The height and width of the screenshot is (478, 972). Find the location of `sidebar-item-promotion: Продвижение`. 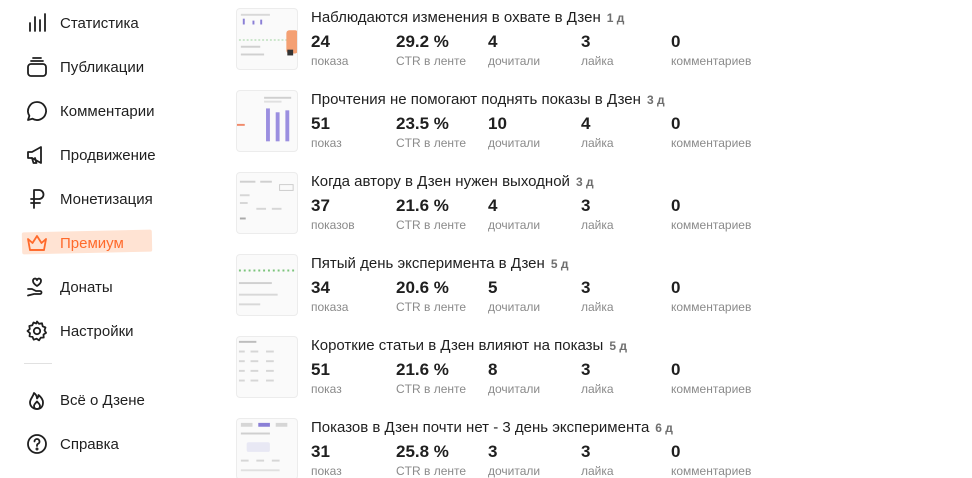

sidebar-item-promotion: Продвижение is located at coordinates (90, 155).